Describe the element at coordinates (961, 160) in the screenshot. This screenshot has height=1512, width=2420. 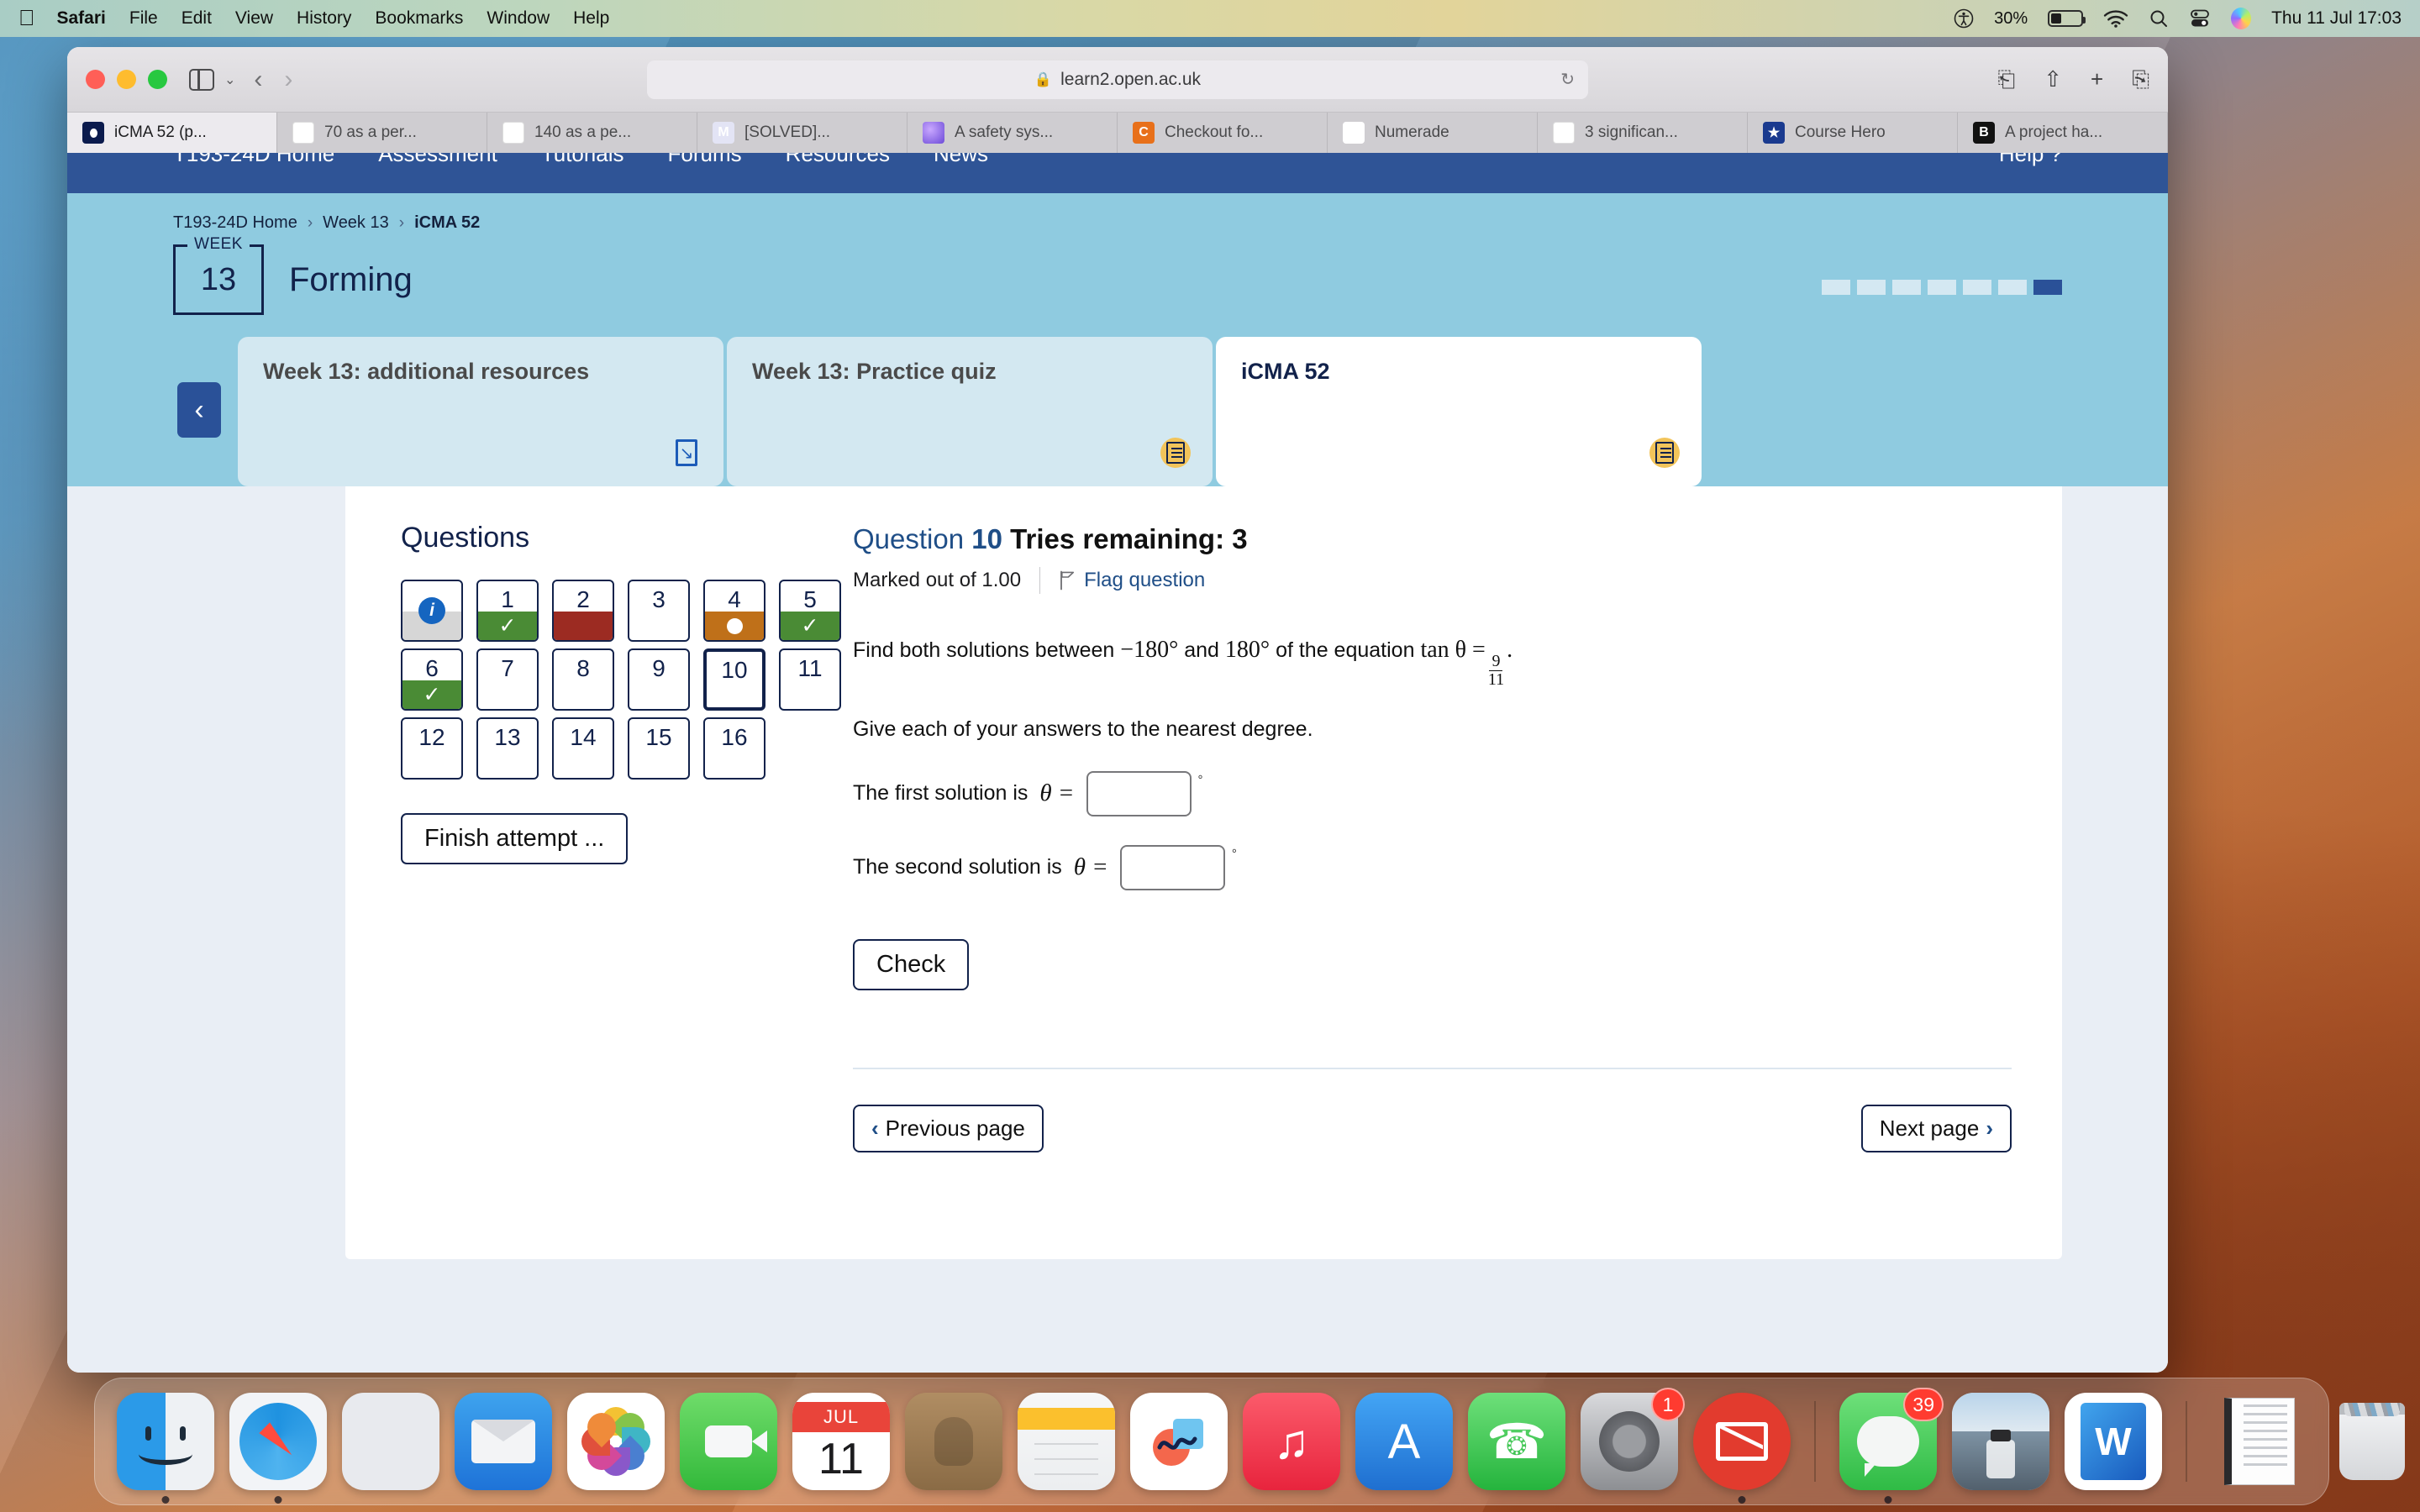
I see `nav-item-news: News` at that location.